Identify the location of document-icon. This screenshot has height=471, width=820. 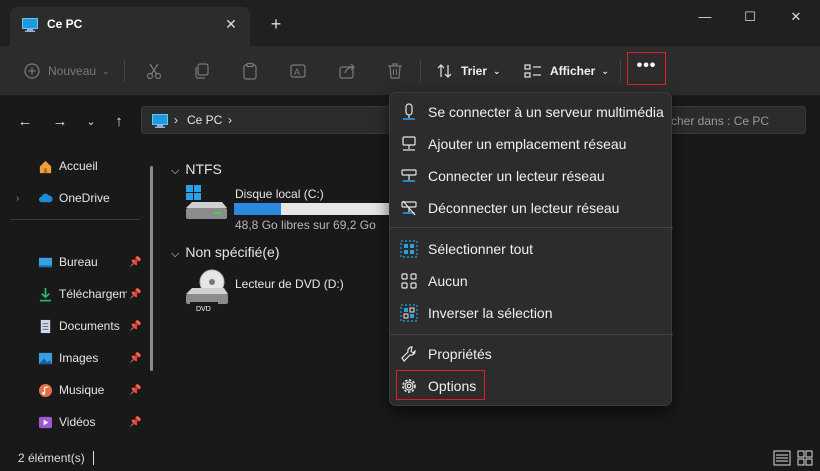
(45, 326).